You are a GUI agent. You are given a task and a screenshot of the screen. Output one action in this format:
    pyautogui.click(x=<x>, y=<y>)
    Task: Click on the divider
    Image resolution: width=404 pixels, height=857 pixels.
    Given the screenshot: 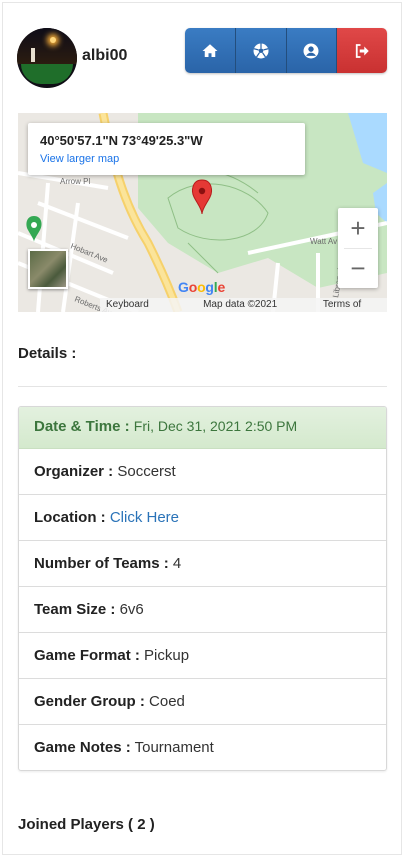 What is the action you would take?
    pyautogui.click(x=202, y=386)
    